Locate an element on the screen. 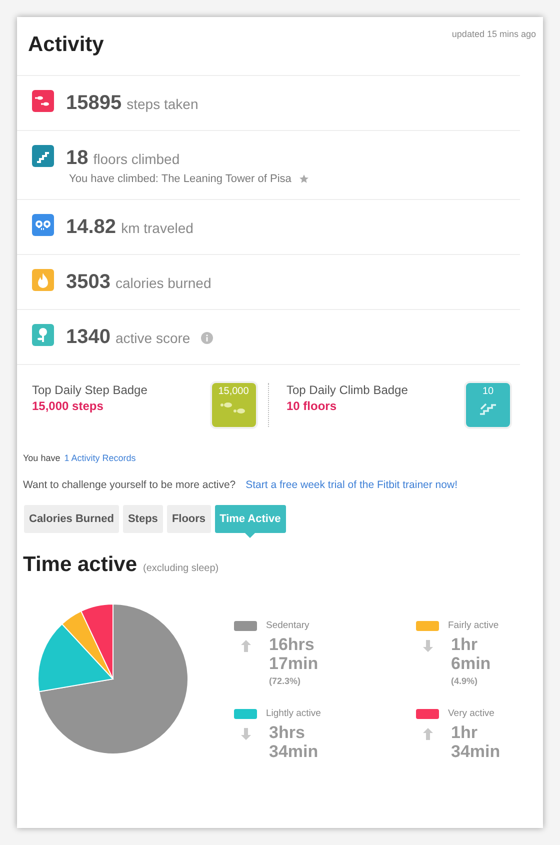 The image size is (560, 845). section-title: Time active is located at coordinates (80, 565).